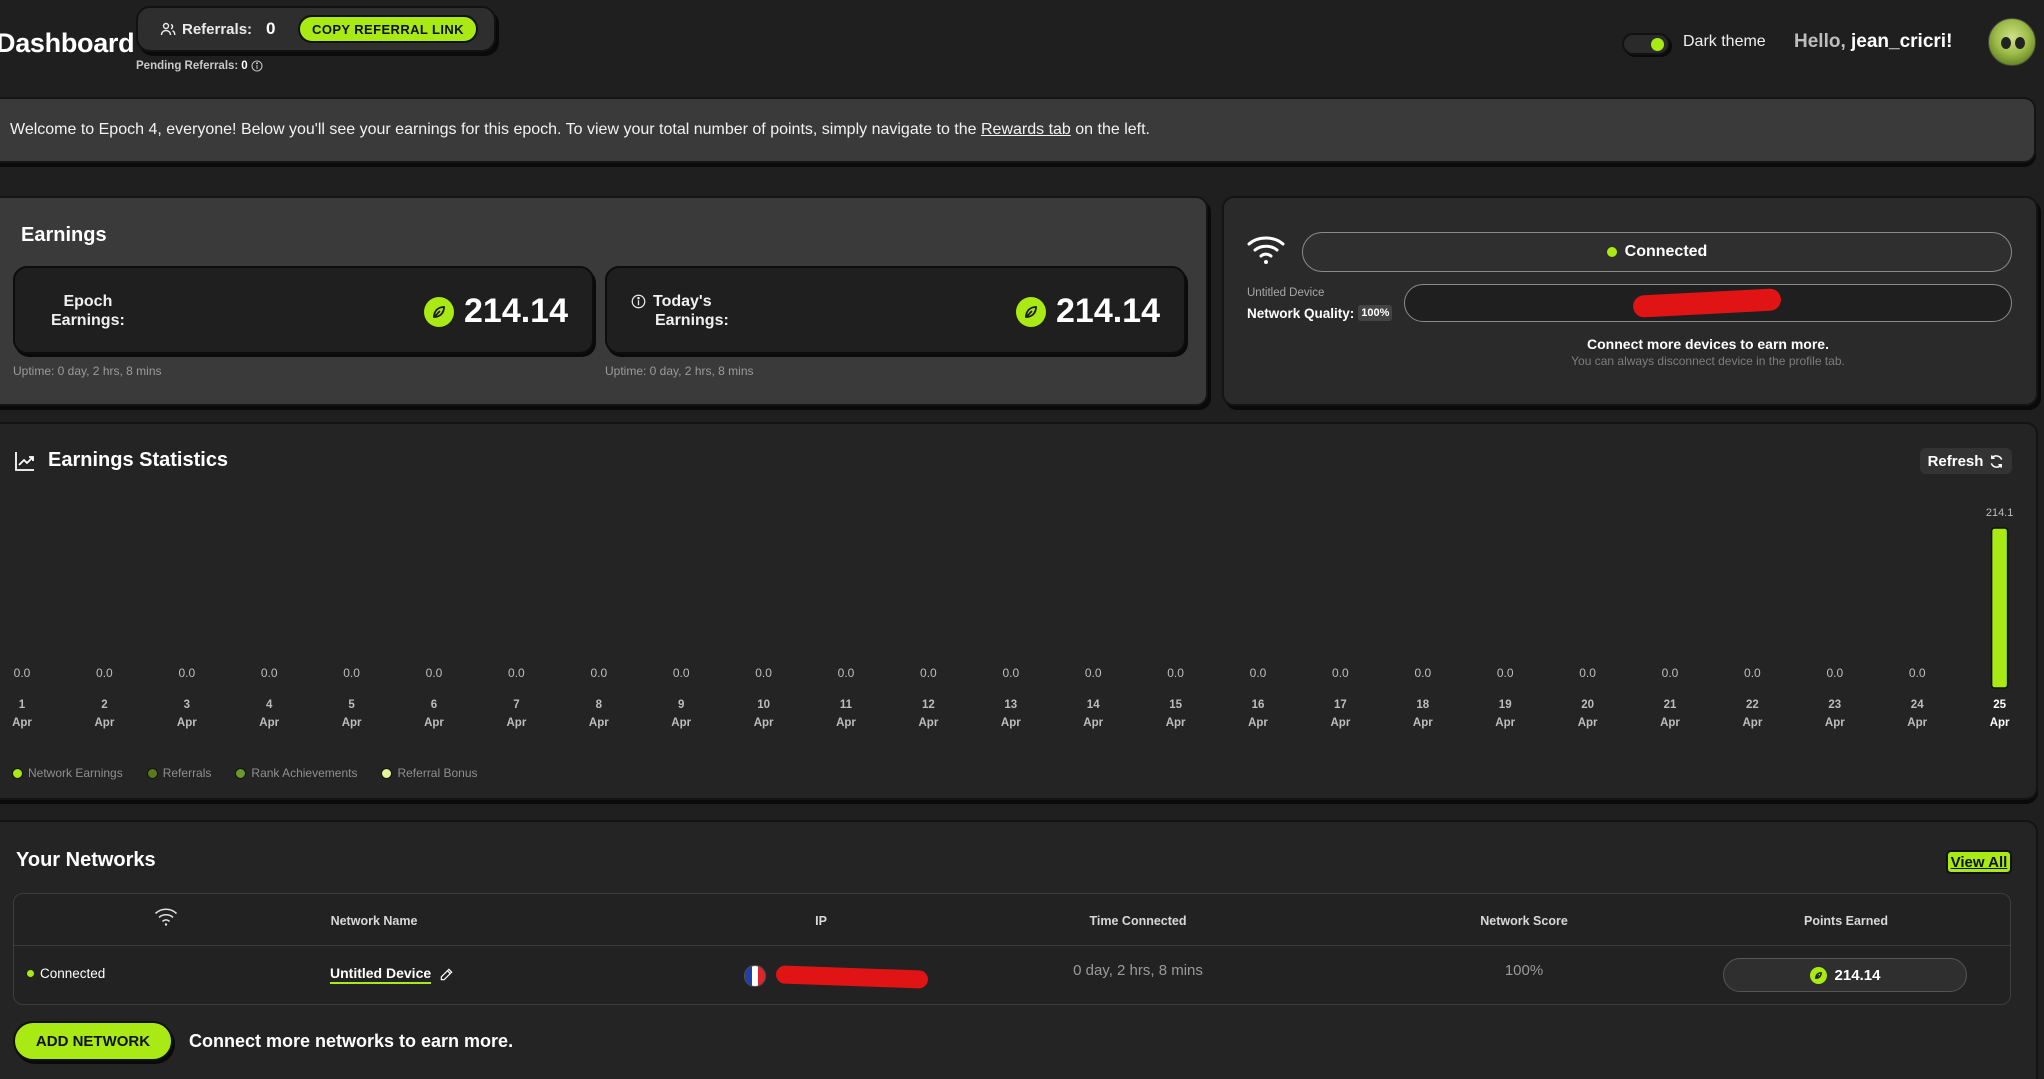 This screenshot has height=1079, width=2044. I want to click on wifi-icon, so click(1266, 250).